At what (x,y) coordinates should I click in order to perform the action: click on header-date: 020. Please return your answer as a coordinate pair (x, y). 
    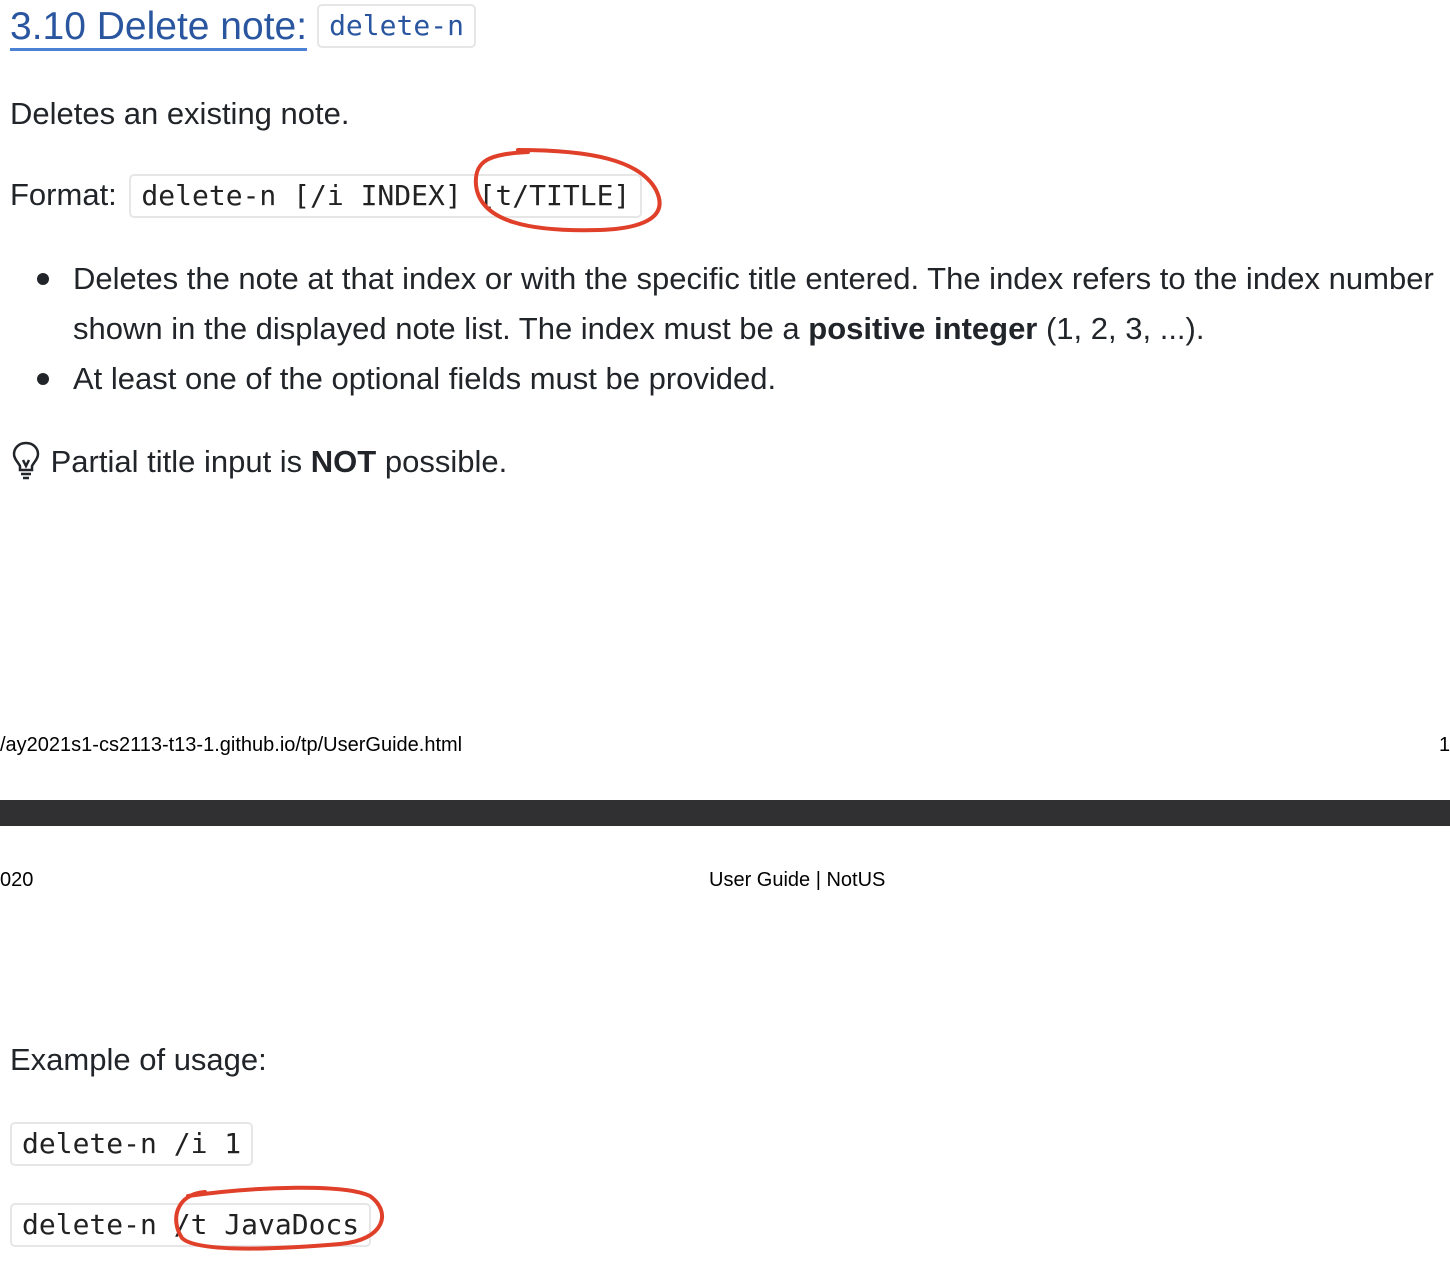
    Looking at the image, I should click on (17, 880).